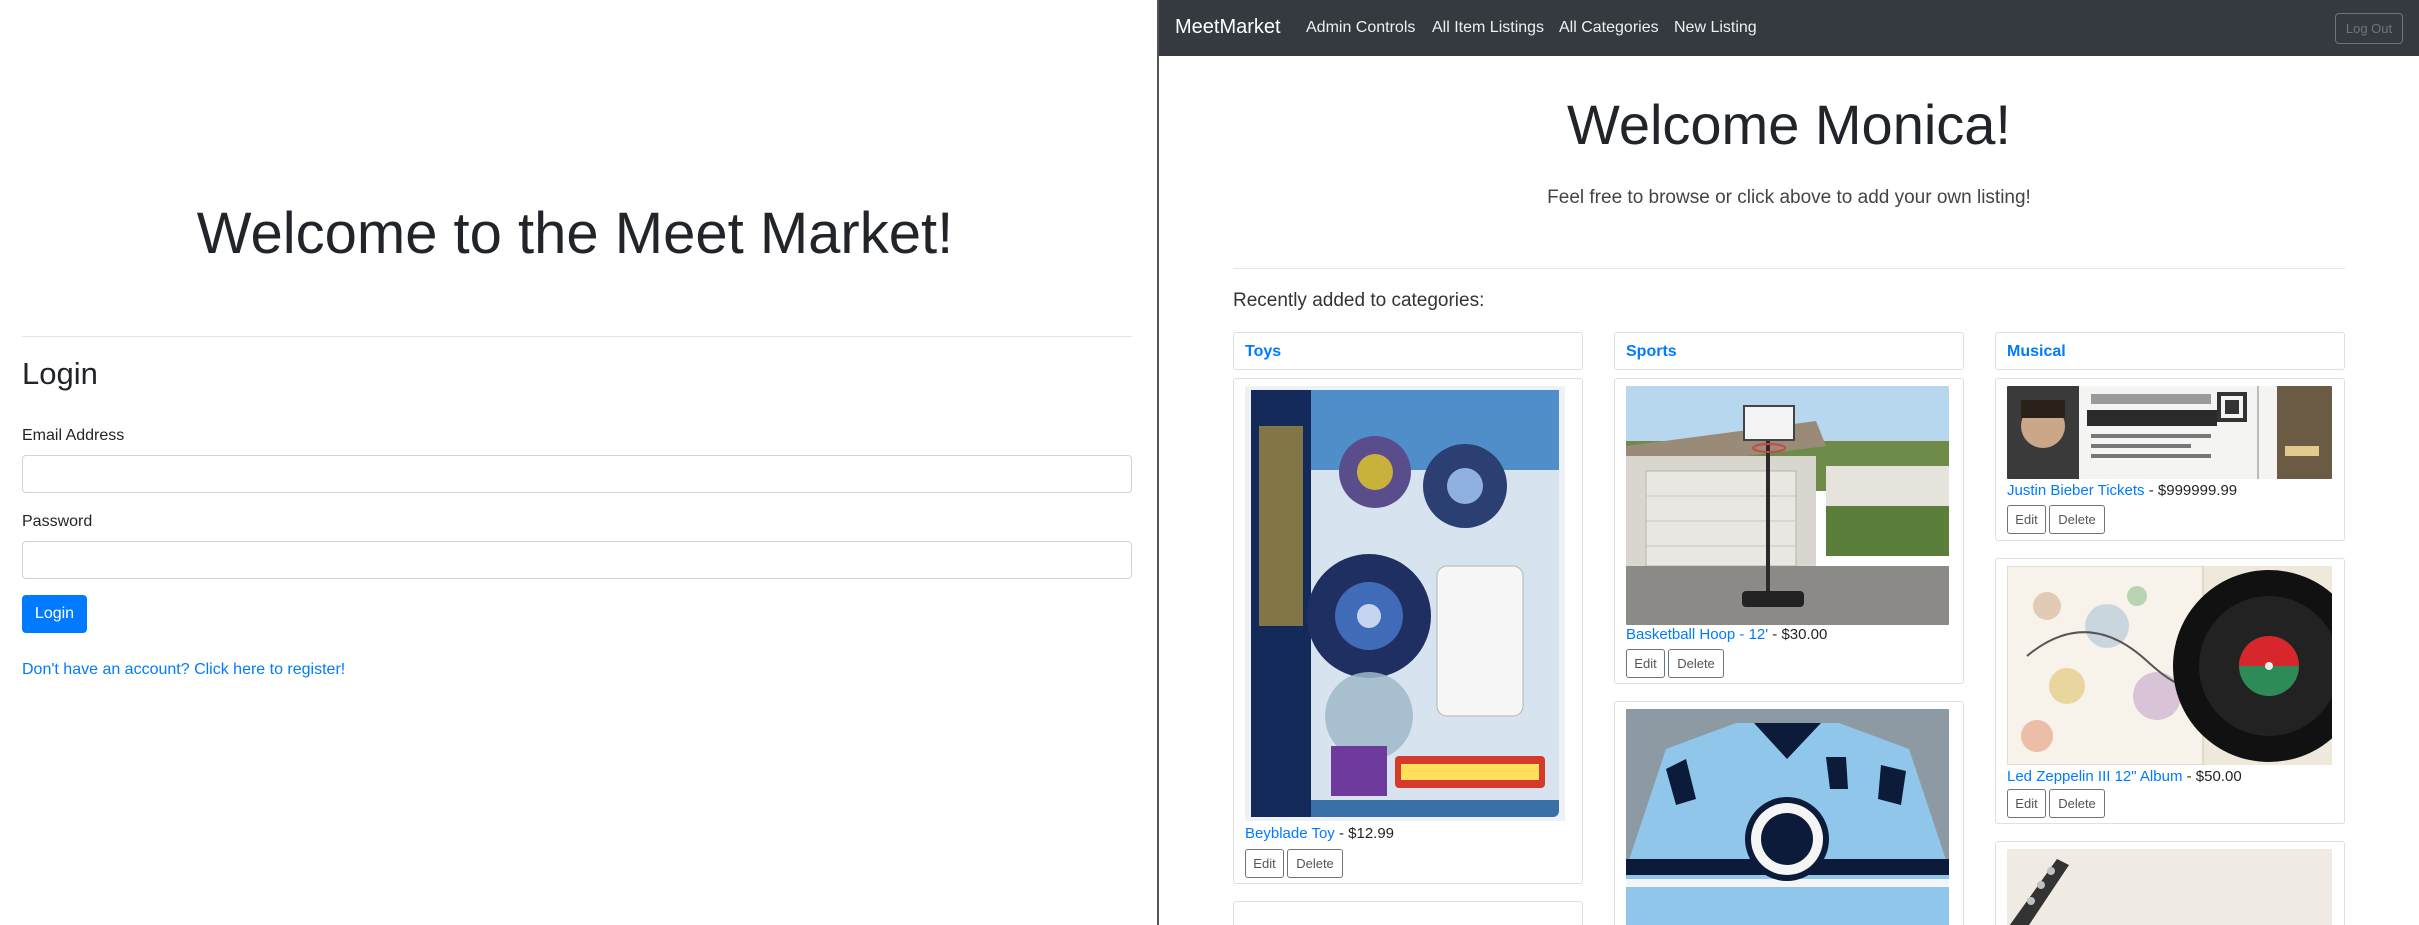 Image resolution: width=2419 pixels, height=925 pixels. Describe the element at coordinates (1408, 351) in the screenshot. I see `category-header-toys: Toys` at that location.